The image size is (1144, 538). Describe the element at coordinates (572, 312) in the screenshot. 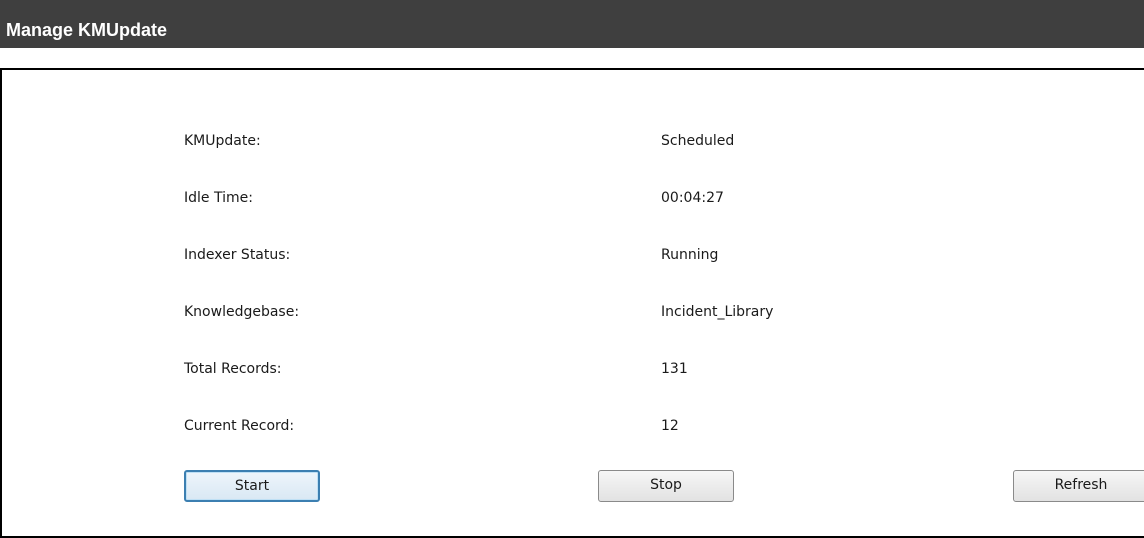

I see `field-row-knowledgebase: Knowledgebase: Incident_Library` at that location.